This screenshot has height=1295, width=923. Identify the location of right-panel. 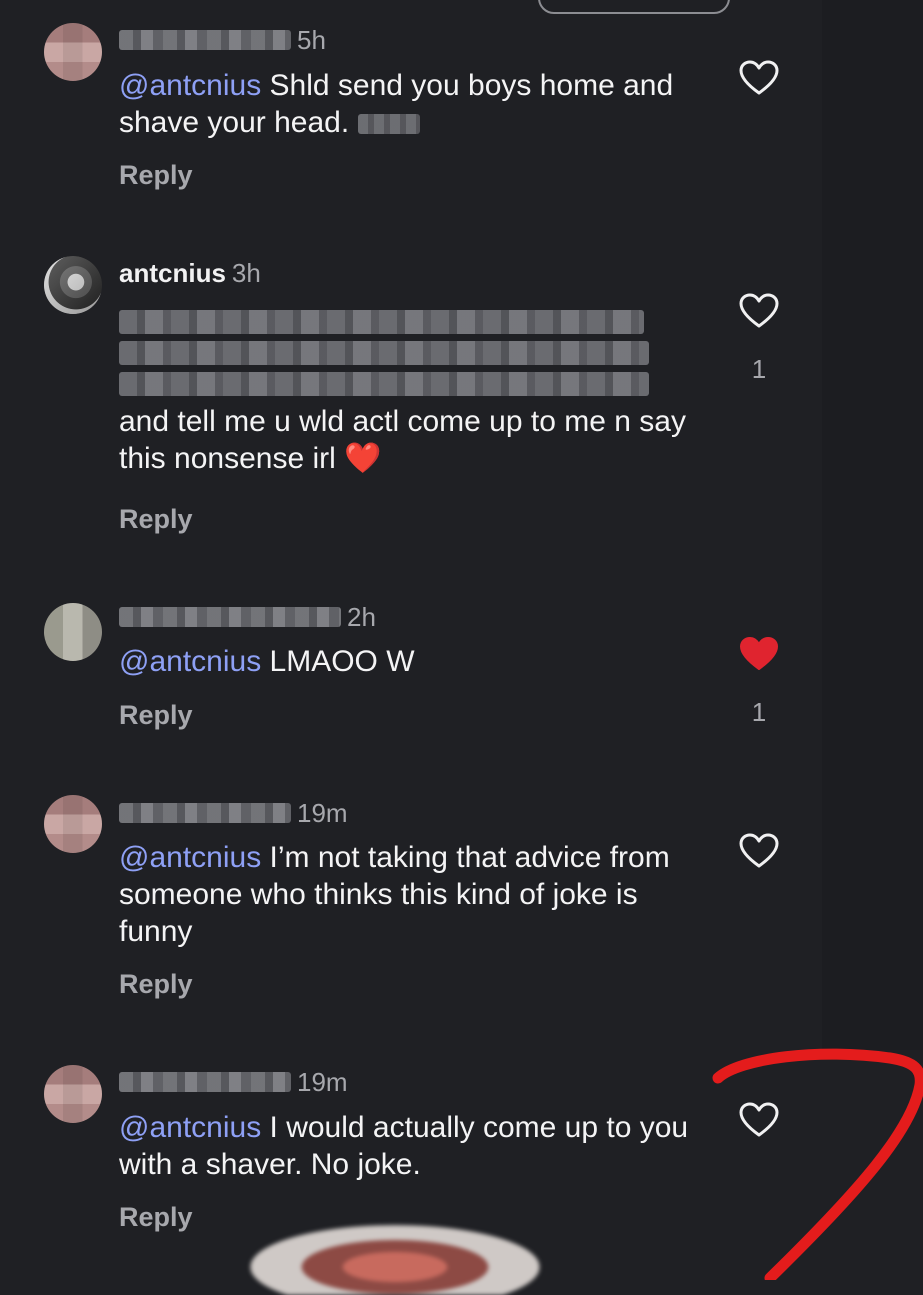
(872, 525).